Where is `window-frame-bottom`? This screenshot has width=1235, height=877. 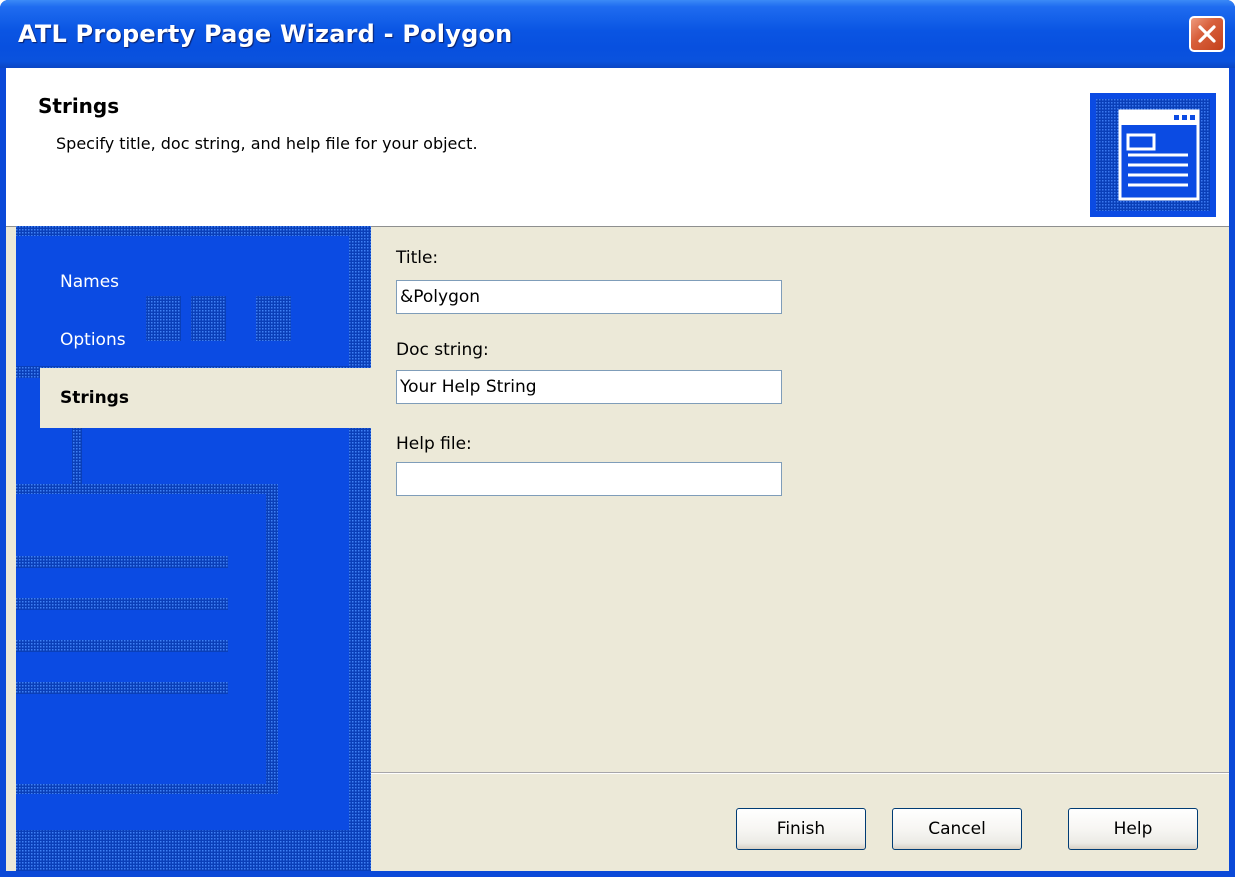 window-frame-bottom is located at coordinates (617, 874).